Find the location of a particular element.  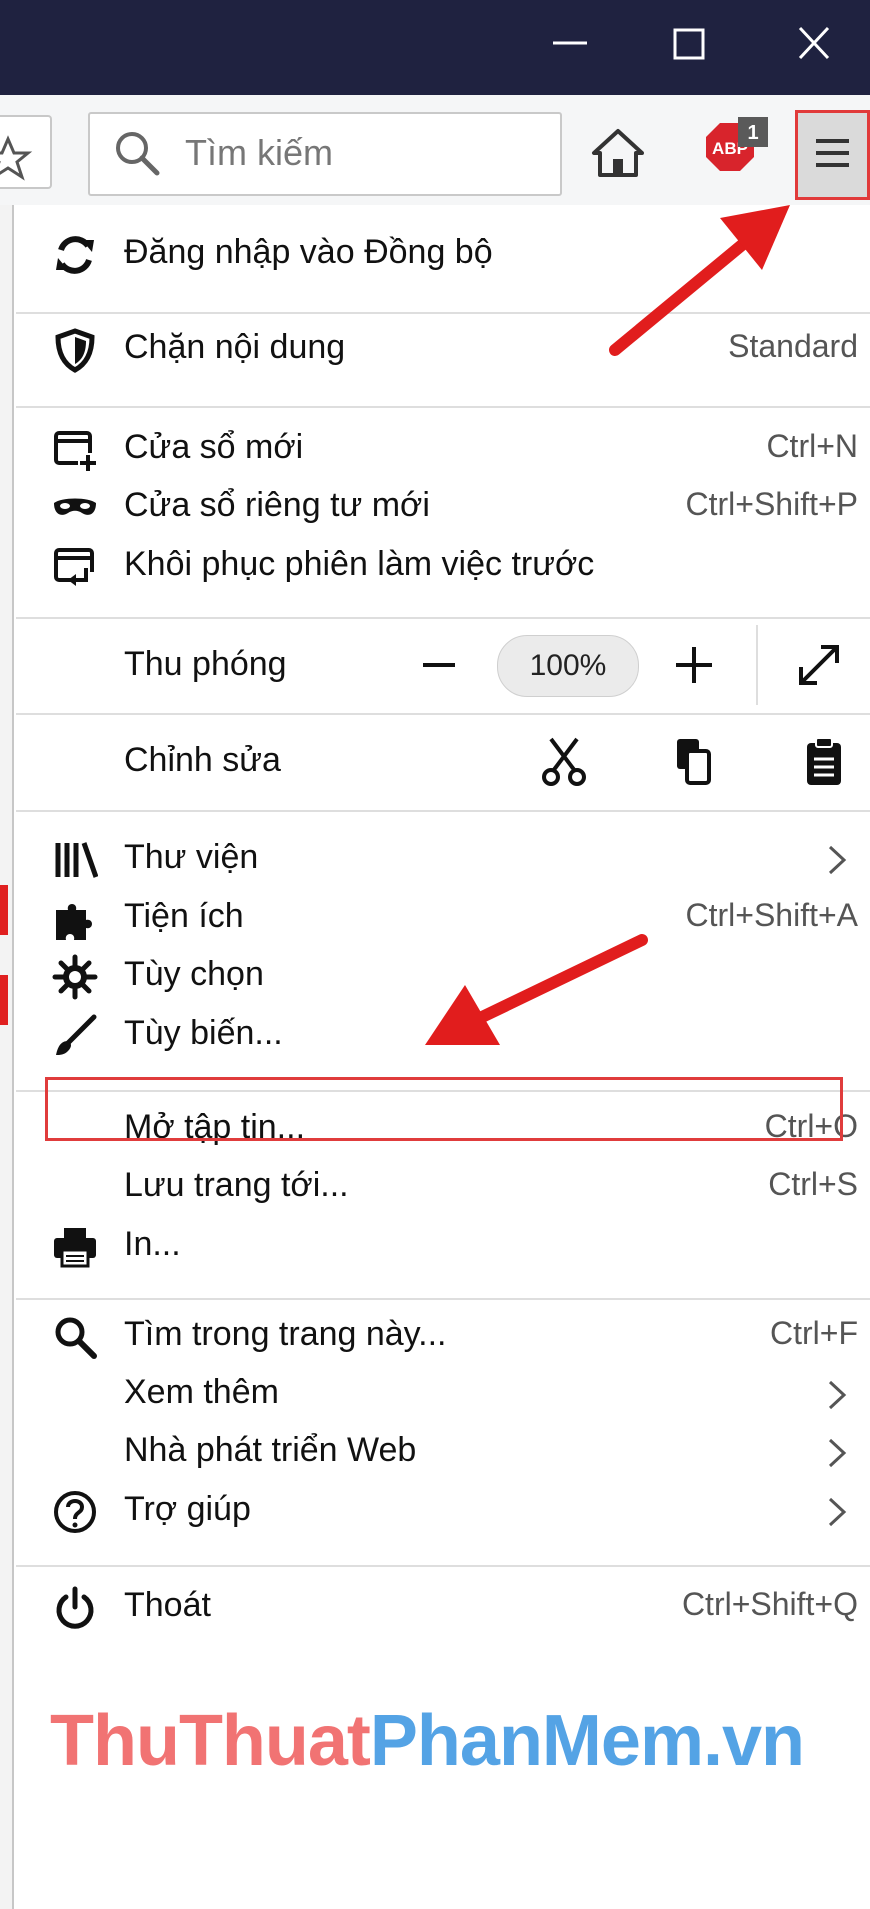

watermark-logo: ThuThuatPhanMem.vn is located at coordinates (427, 1741).